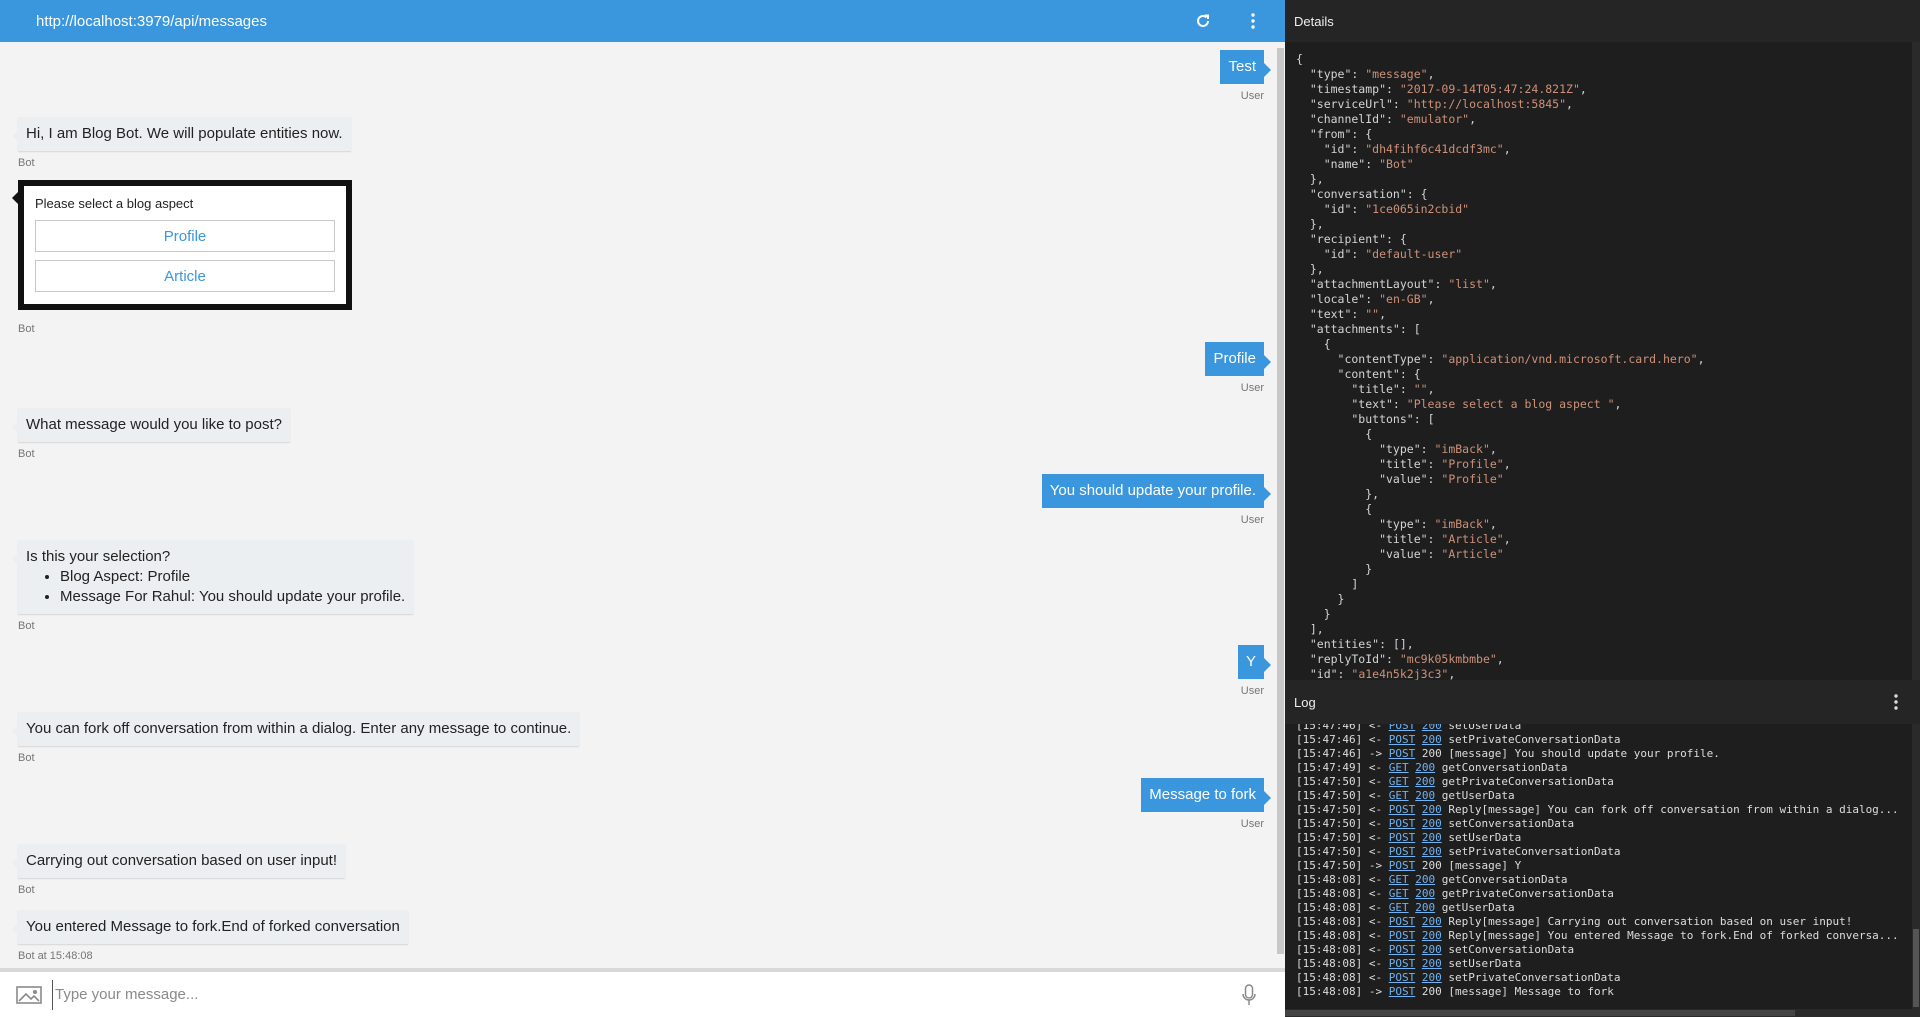 The height and width of the screenshot is (1017, 1920). What do you see at coordinates (1355, 374) in the screenshot?
I see `json-key: "content":` at bounding box center [1355, 374].